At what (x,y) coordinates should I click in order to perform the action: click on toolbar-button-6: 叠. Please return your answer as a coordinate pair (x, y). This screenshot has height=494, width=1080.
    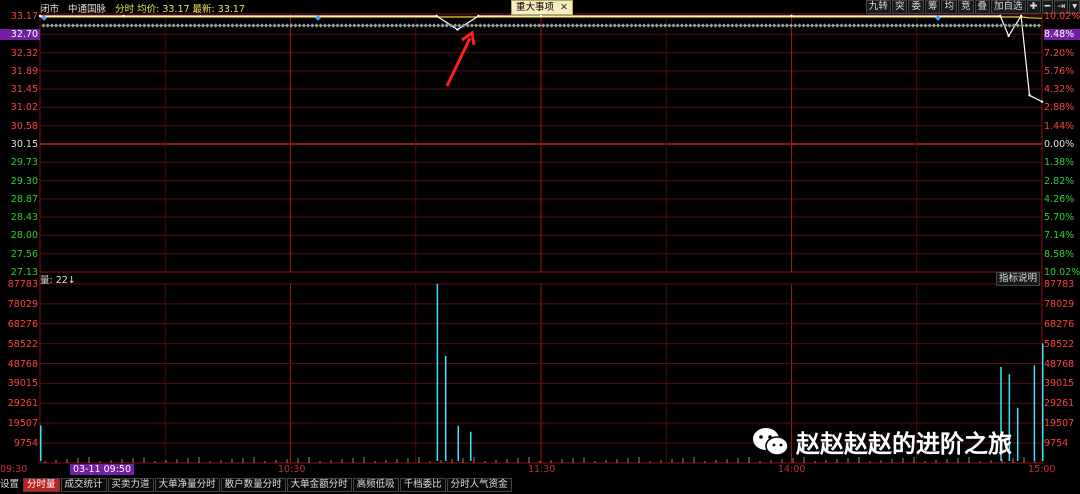
    Looking at the image, I should click on (982, 7).